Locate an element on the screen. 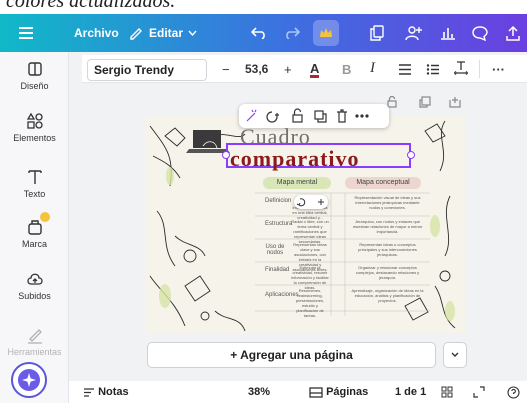  decrease-font-button: − is located at coordinates (226, 69).